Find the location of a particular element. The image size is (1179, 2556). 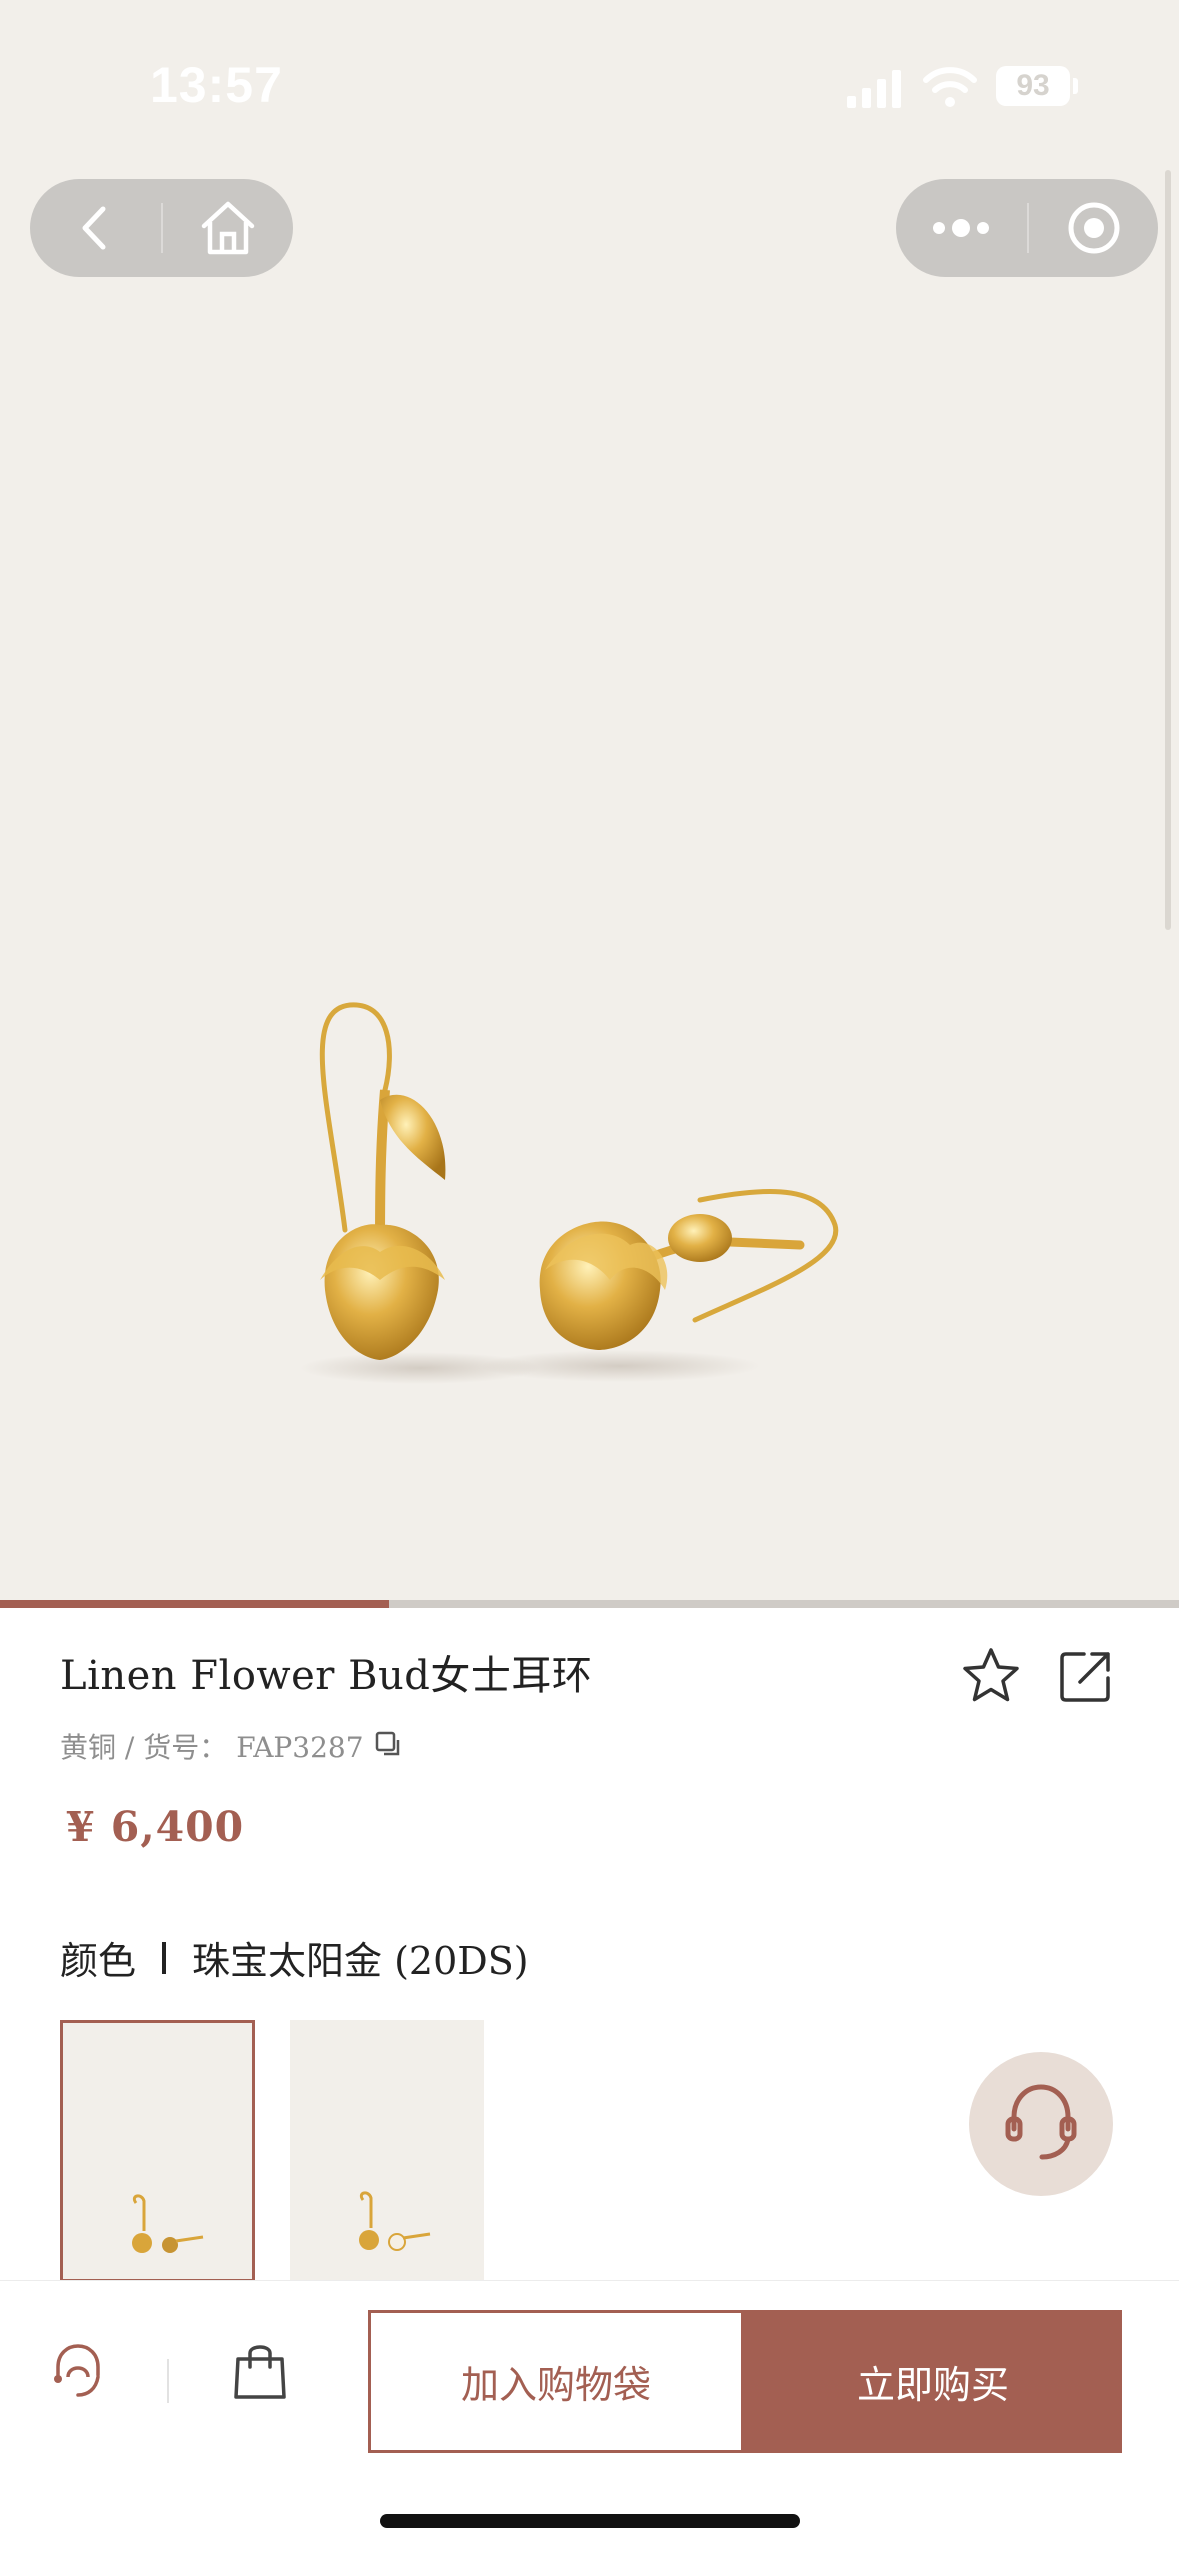

color-swatch is located at coordinates (387, 2151).